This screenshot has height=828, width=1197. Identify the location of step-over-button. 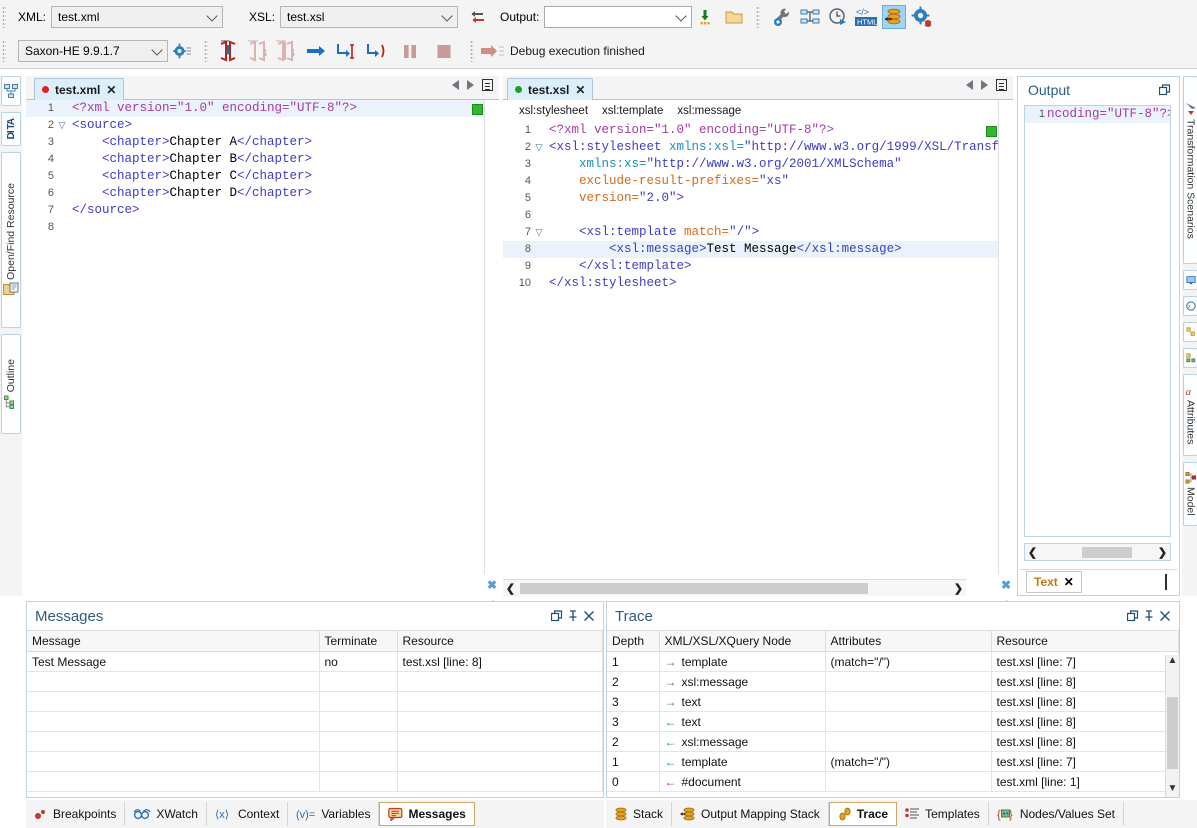
(256, 51).